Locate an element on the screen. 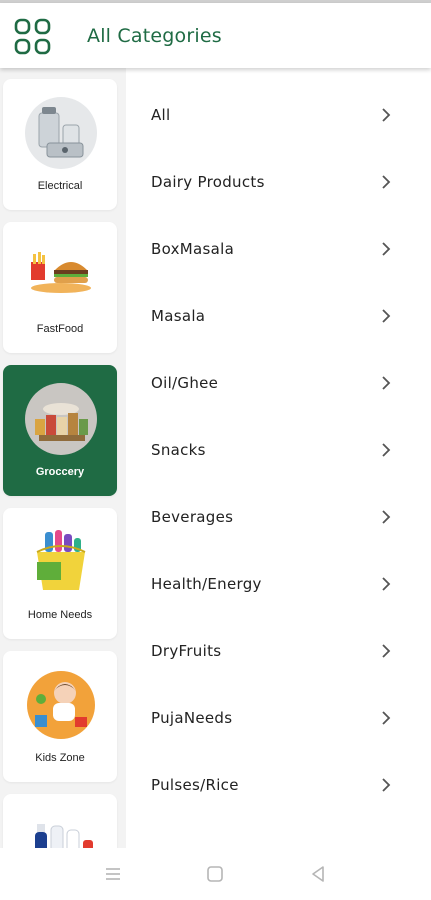 This screenshot has width=431, height=900. categories-grid-icon is located at coordinates (33, 37).